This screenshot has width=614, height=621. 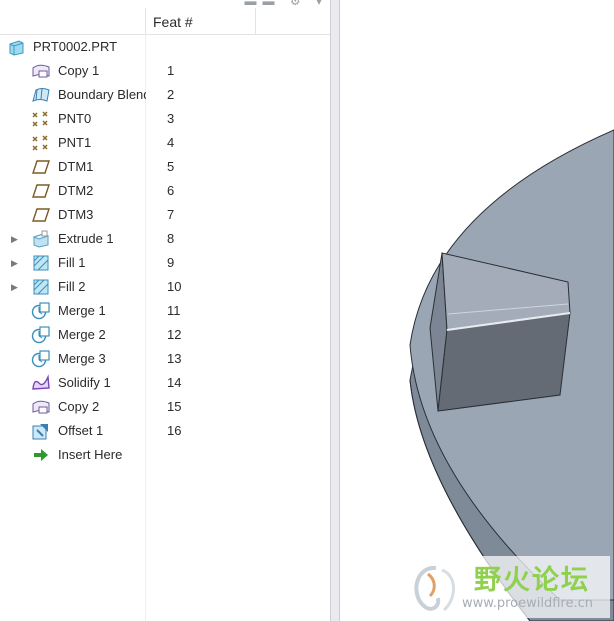 What do you see at coordinates (171, 262) in the screenshot?
I see `feat-number: 9` at bounding box center [171, 262].